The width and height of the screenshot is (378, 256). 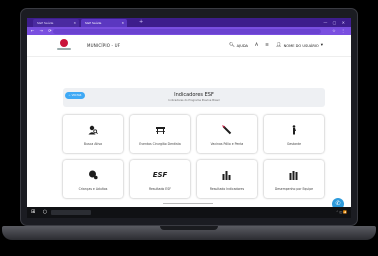 What do you see at coordinates (339, 31) in the screenshot?
I see `browser-menu-icon: ☆ ⋮` at bounding box center [339, 31].